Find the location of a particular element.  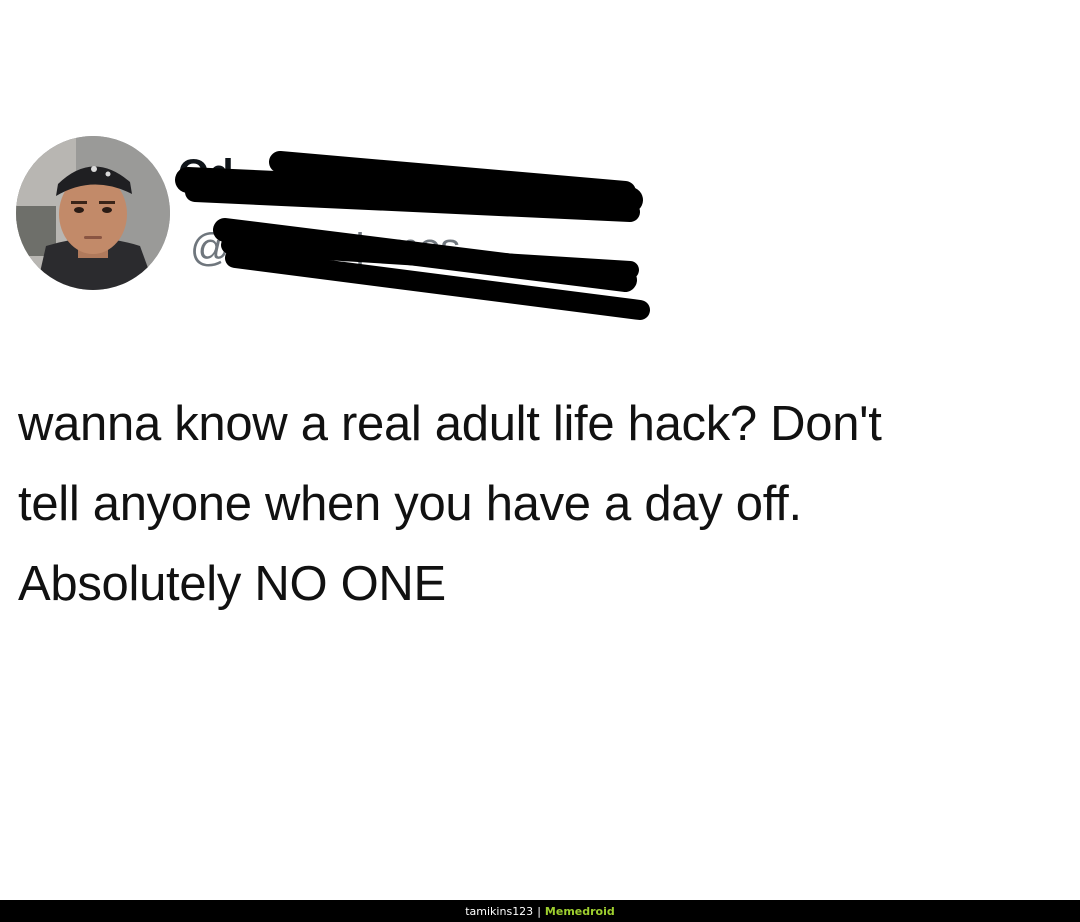

tweet-text-line: wanna know a real adult life hack? Don't is located at coordinates (450, 424).